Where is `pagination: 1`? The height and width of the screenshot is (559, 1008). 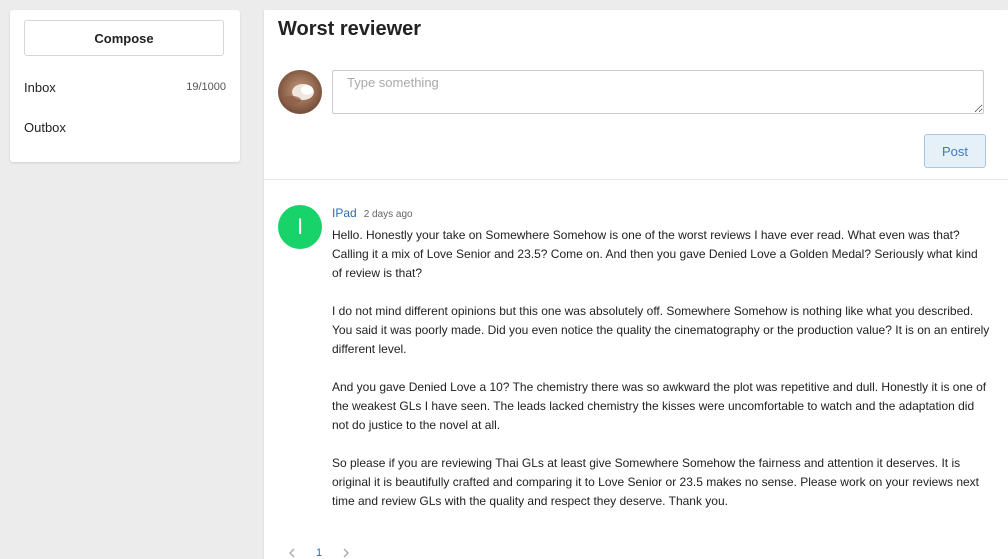
pagination: 1 is located at coordinates (319, 553).